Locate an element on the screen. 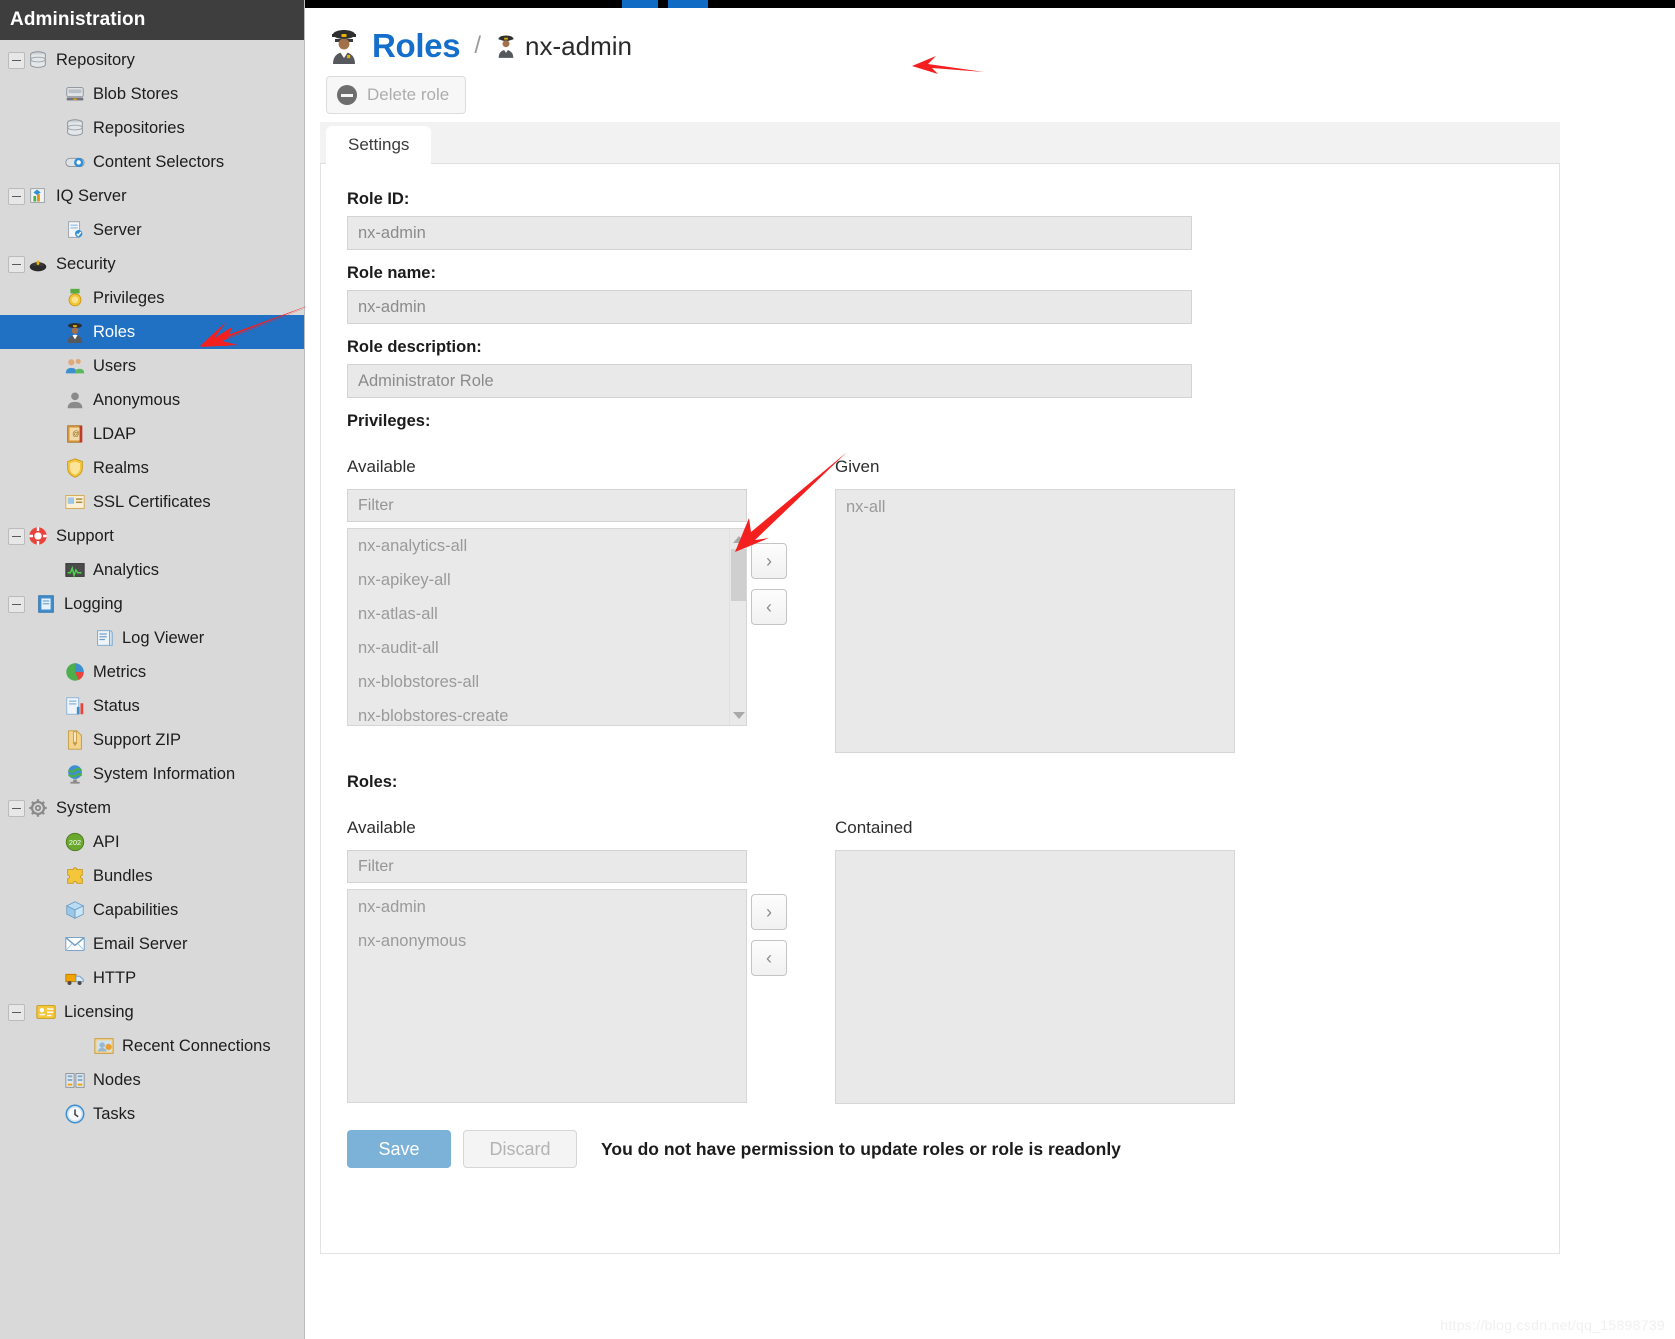 Image resolution: width=1675 pixels, height=1339 pixels. sidebar-item-content-selectors: Content Selectors is located at coordinates (152, 162).